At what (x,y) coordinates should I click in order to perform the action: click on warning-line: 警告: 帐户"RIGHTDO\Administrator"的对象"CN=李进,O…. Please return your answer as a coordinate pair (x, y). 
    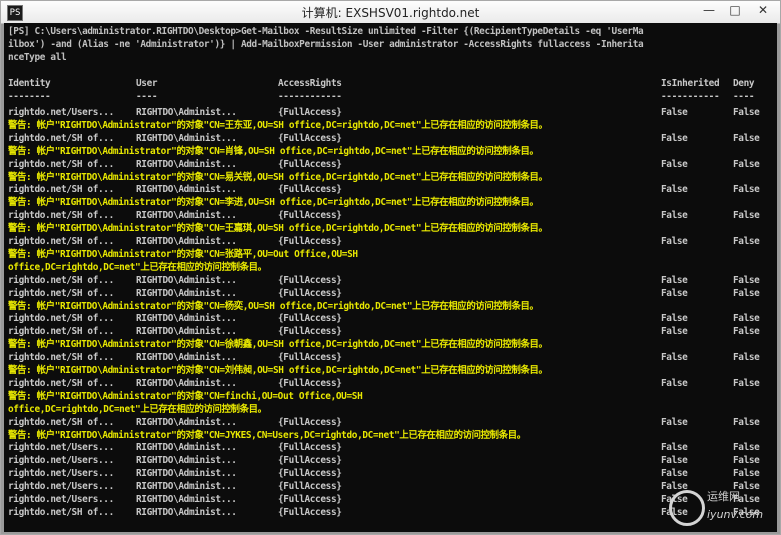
    Looking at the image, I should click on (273, 203).